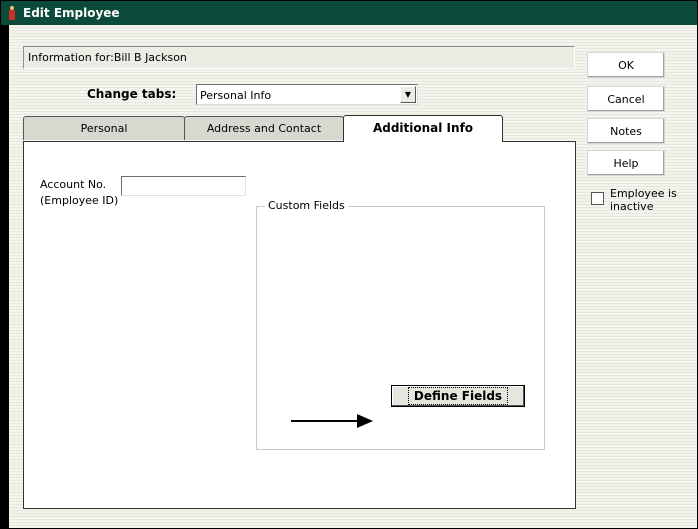  What do you see at coordinates (597, 198) in the screenshot?
I see `employee-inactive-checkbox` at bounding box center [597, 198].